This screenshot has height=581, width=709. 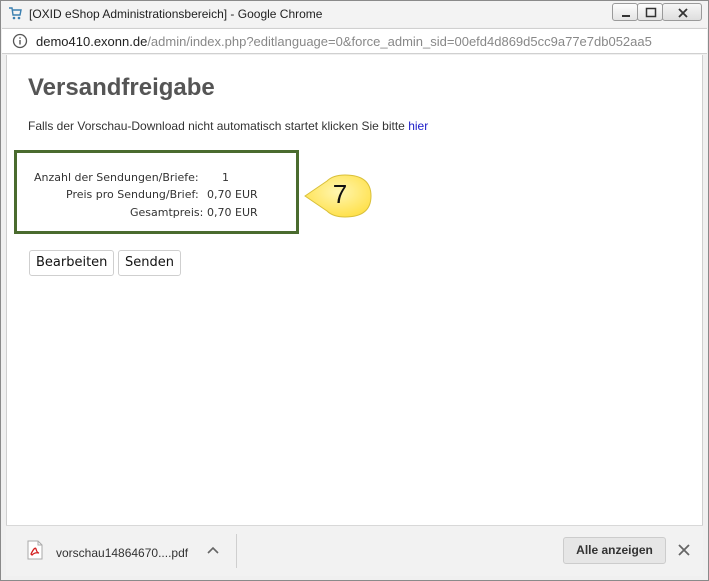 What do you see at coordinates (225, 177) in the screenshot?
I see `shipment-count-value: 1` at bounding box center [225, 177].